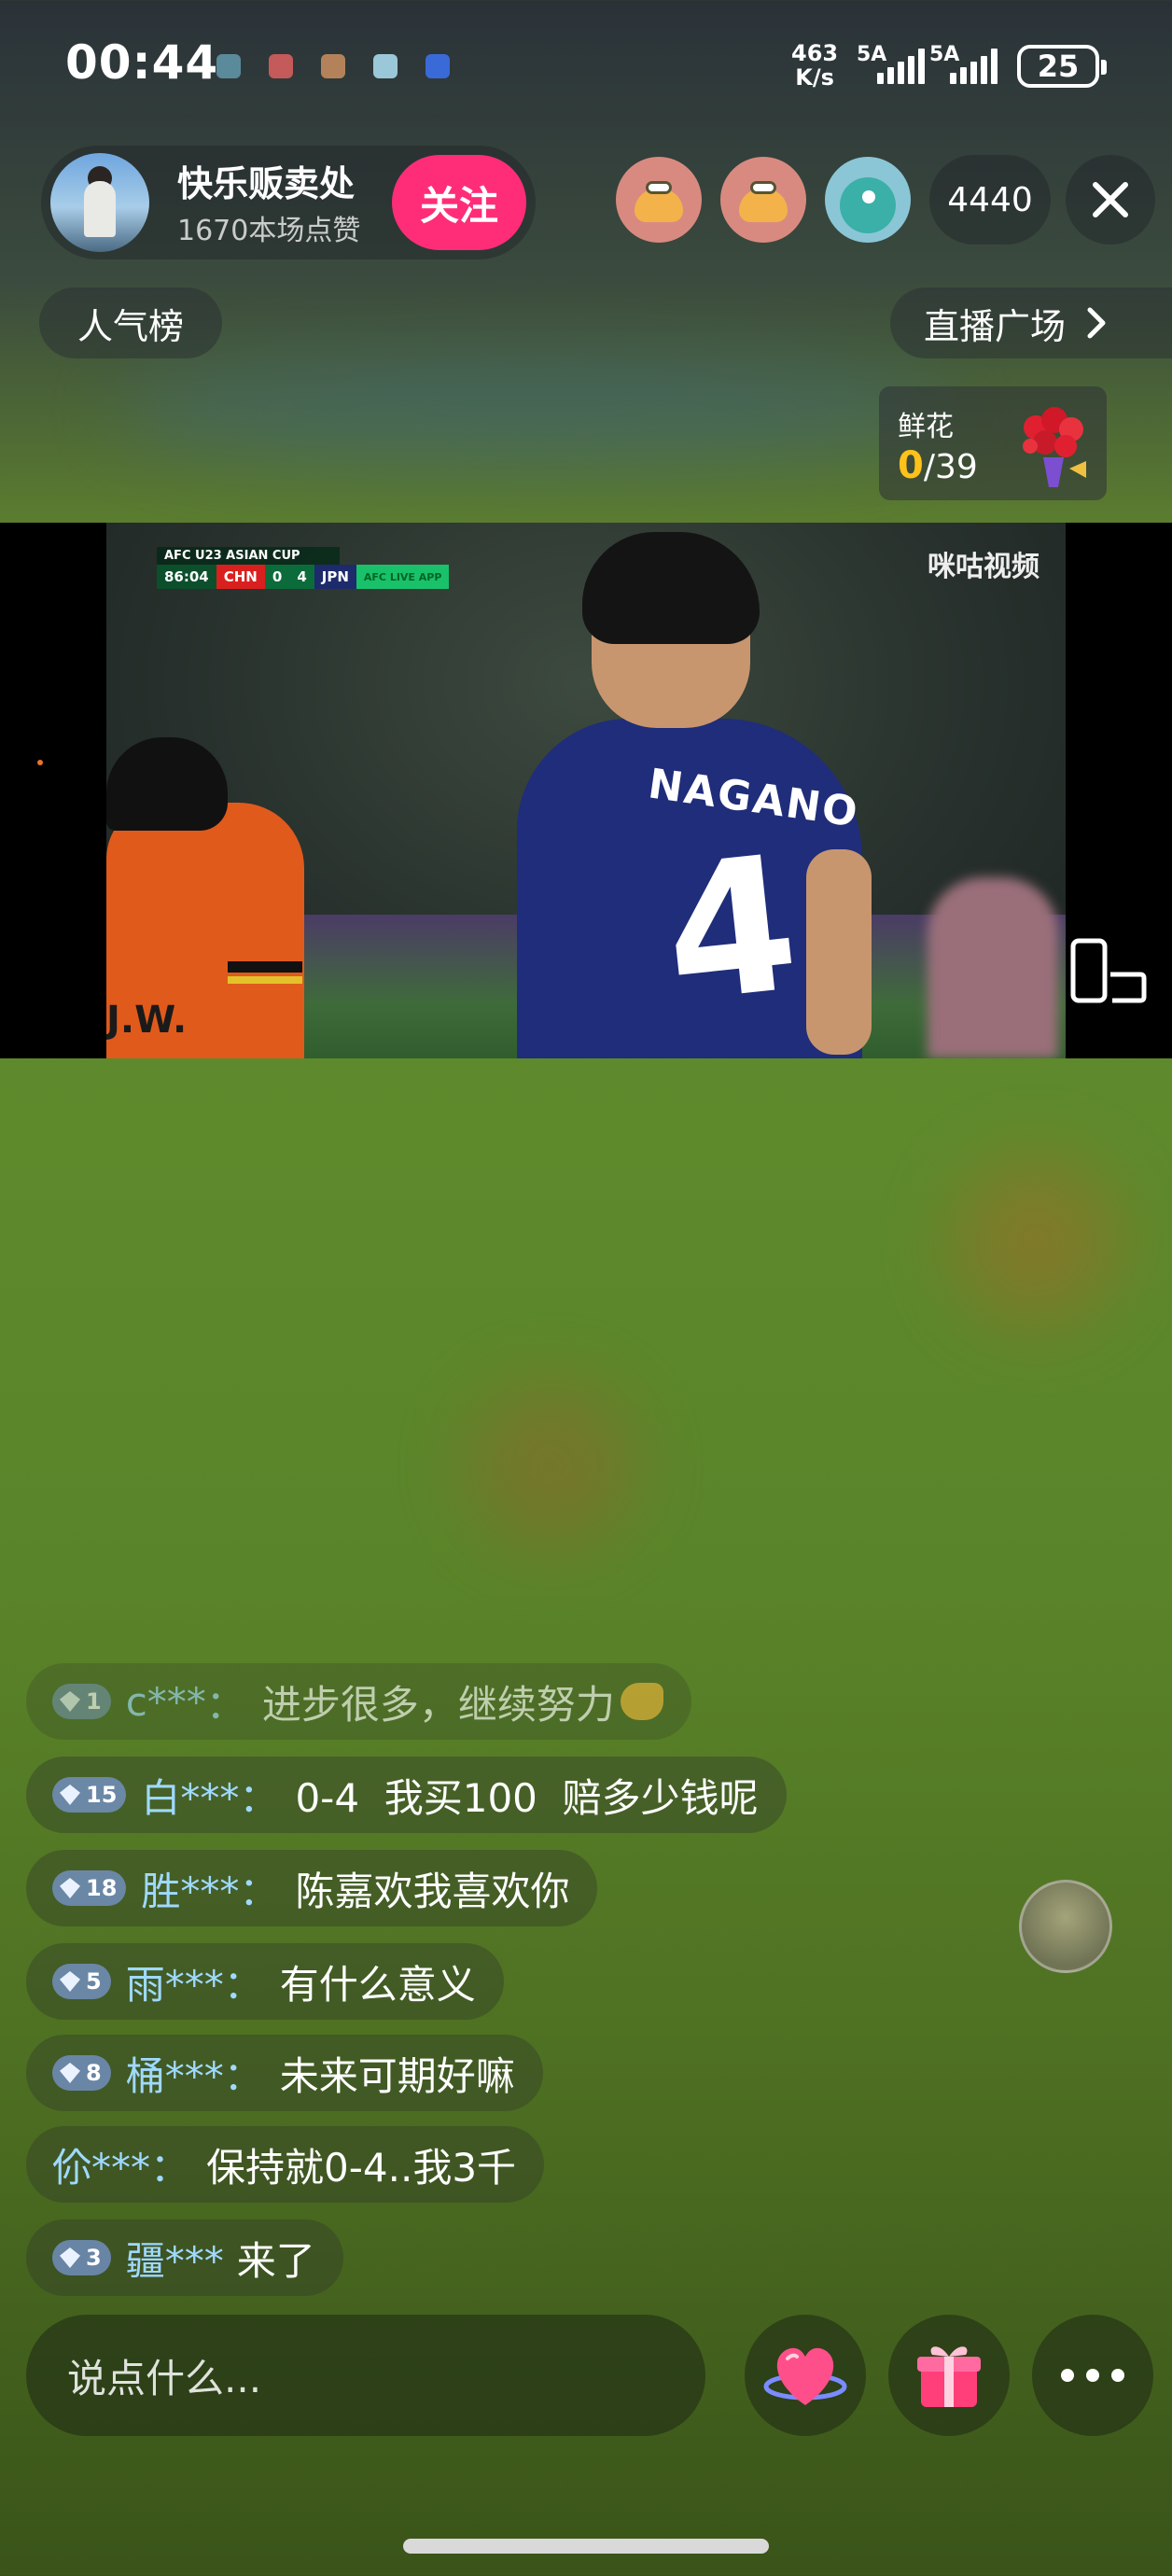  Describe the element at coordinates (81, 1981) in the screenshot. I see `level-badge: 5` at that location.